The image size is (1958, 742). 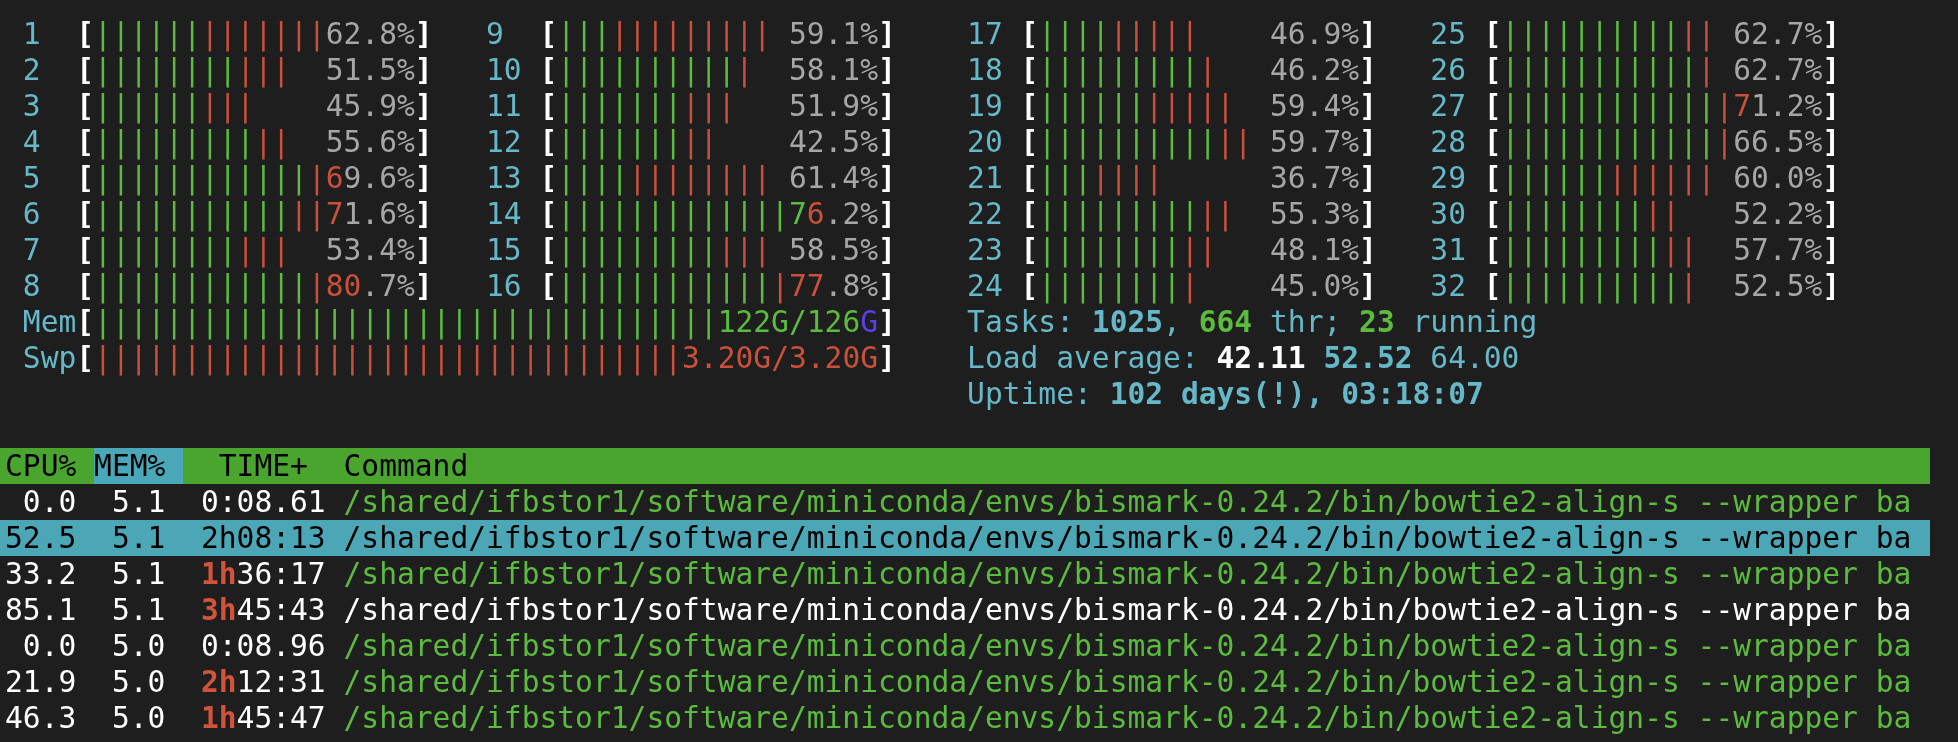 I want to click on cpu-label: 27, so click(x=1448, y=106).